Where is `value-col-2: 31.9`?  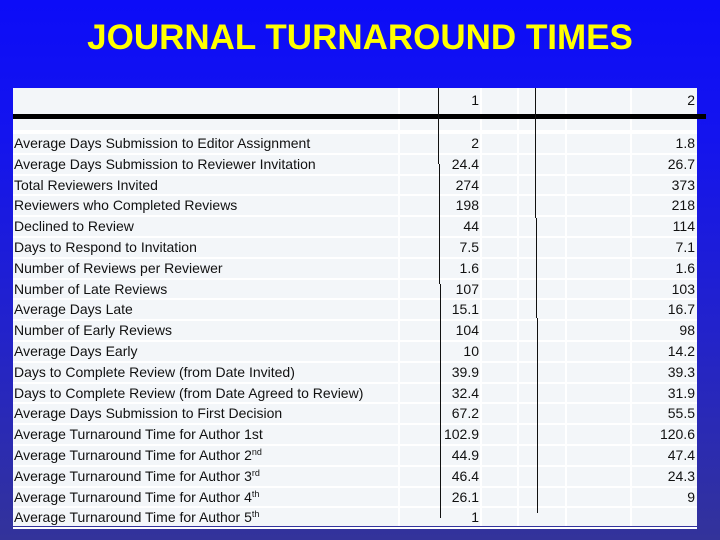
value-col-2: 31.9 is located at coordinates (681, 392).